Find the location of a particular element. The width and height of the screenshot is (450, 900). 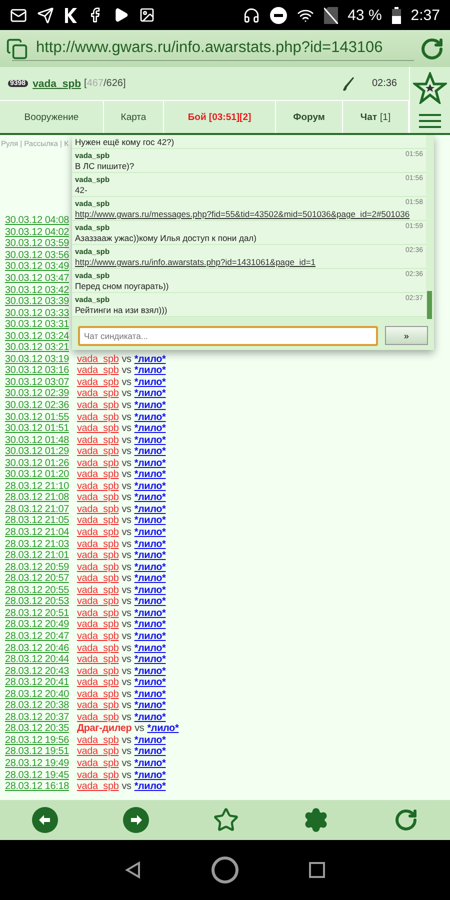

battle-date-link: 28.03.12 21:10 is located at coordinates (37, 486).